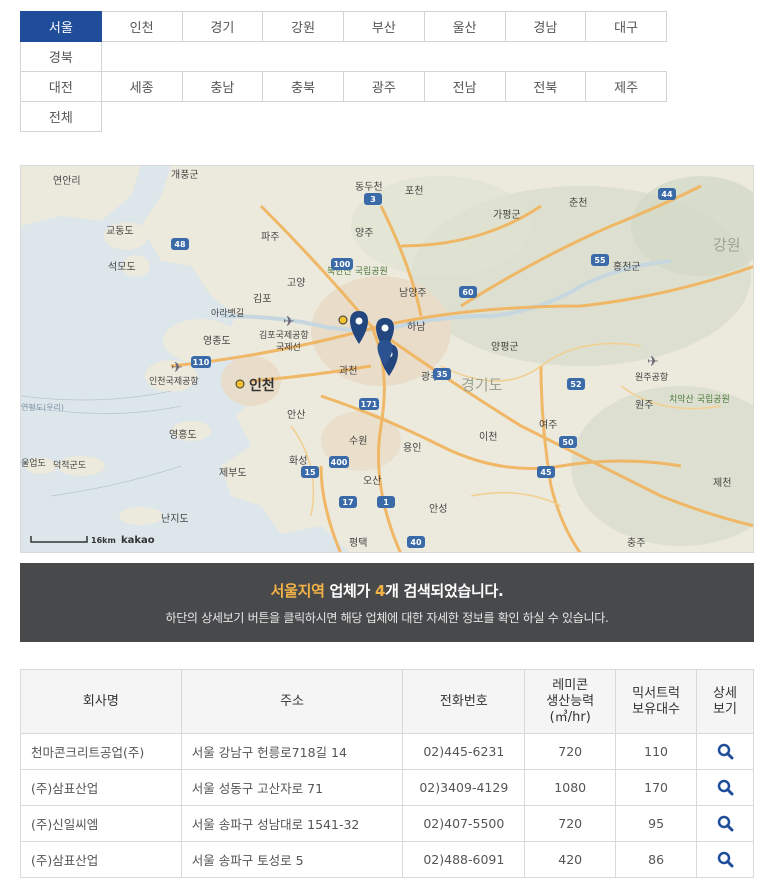 This screenshot has width=770, height=892. What do you see at coordinates (303, 86) in the screenshot?
I see `region-tab-chungbuk: 충북` at bounding box center [303, 86].